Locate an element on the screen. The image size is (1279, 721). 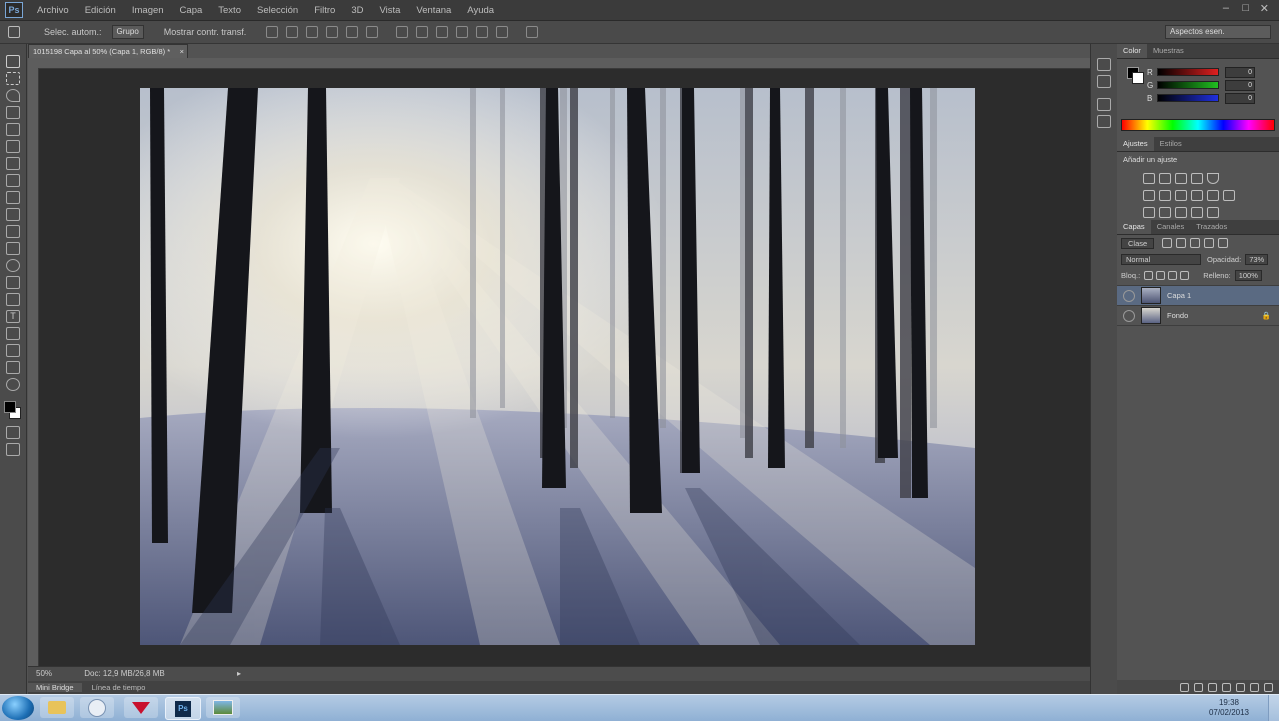
quick-selection-tool-icon is located at coordinates (13, 112).